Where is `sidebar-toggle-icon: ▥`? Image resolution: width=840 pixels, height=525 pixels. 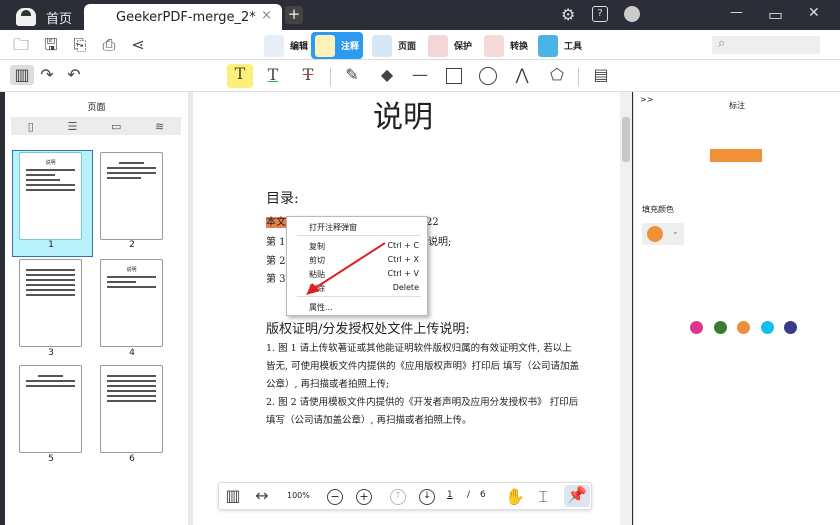
sidebar-toggle-icon: ▥ is located at coordinates (22, 75).